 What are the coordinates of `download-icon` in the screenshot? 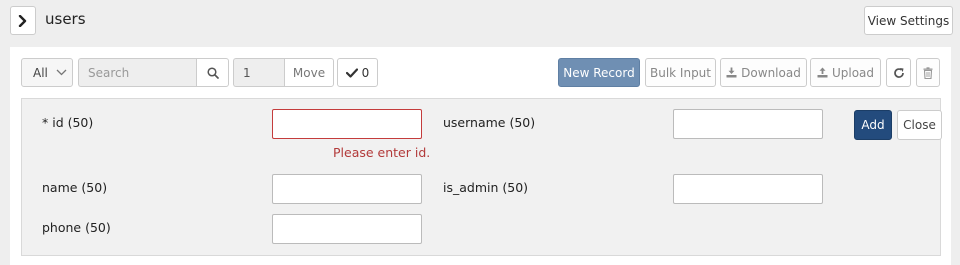 It's located at (731, 72).